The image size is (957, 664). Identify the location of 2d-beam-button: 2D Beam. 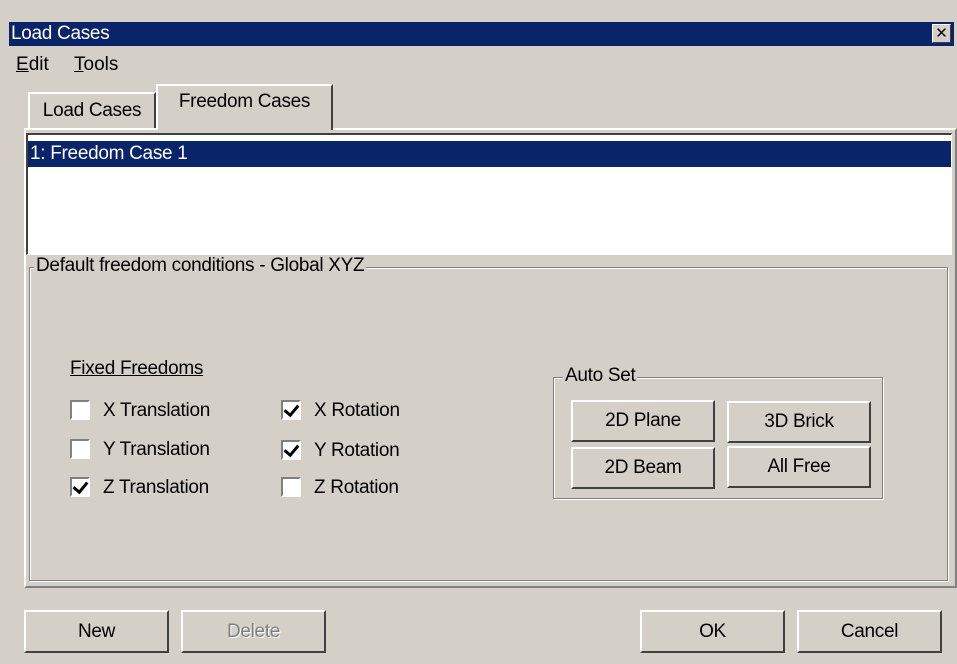
(643, 468).